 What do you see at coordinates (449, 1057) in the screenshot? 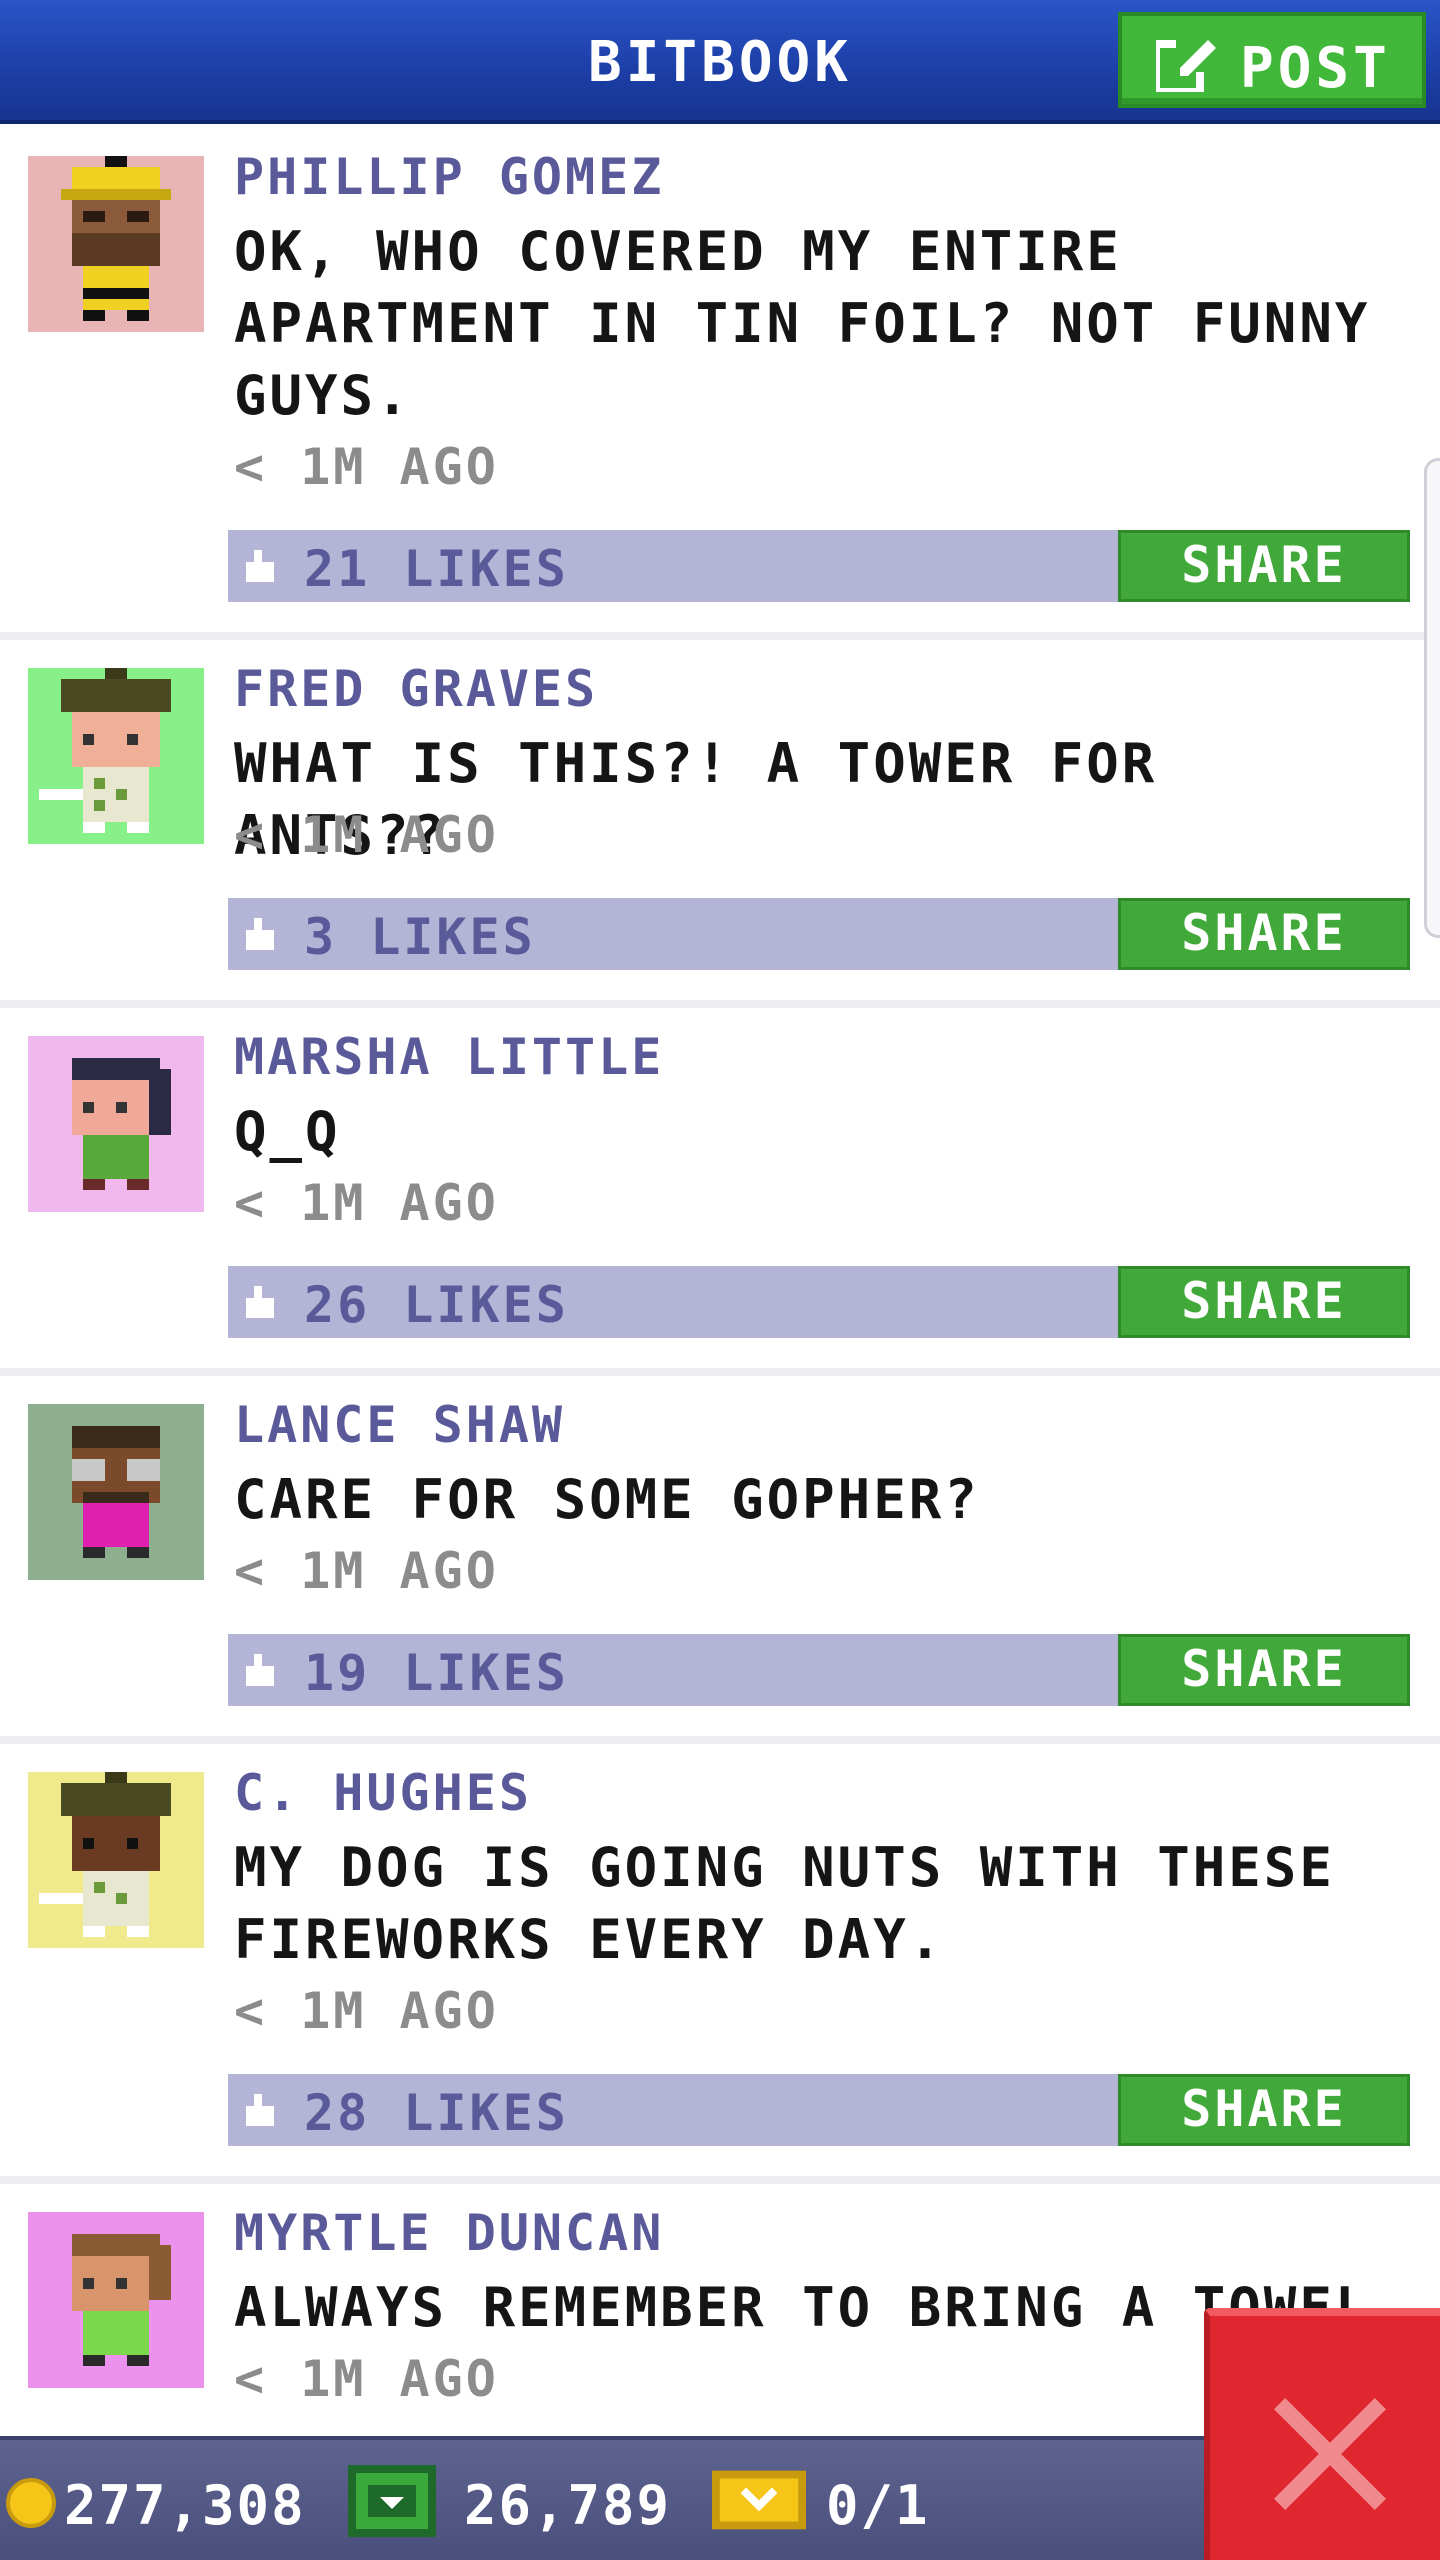
I see `post-author: MARSHA LITTLE` at bounding box center [449, 1057].